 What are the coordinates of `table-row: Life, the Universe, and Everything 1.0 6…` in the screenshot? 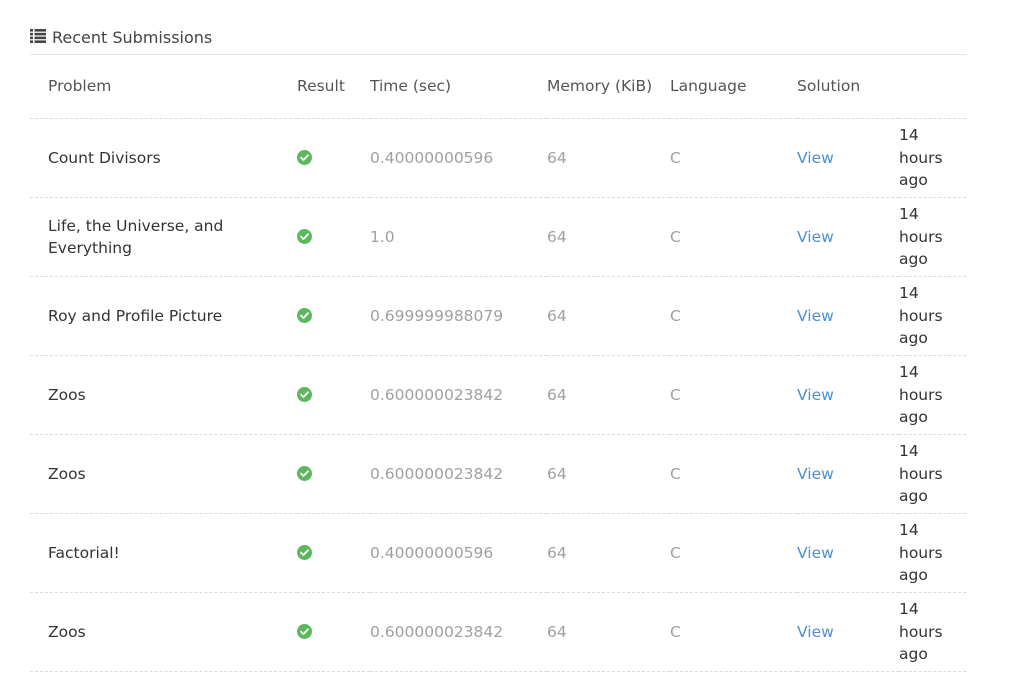 It's located at (498, 237).